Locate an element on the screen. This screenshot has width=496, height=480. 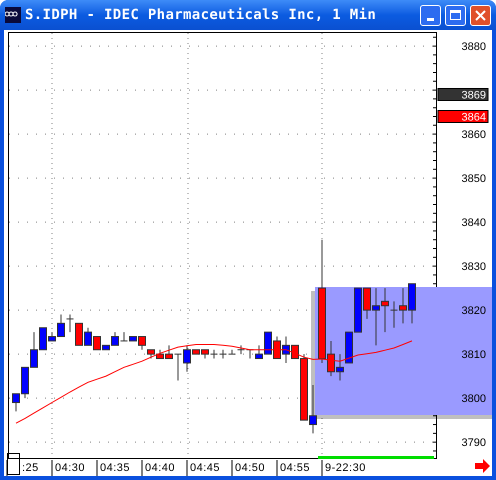
time-label: 04:55 is located at coordinates (295, 468).